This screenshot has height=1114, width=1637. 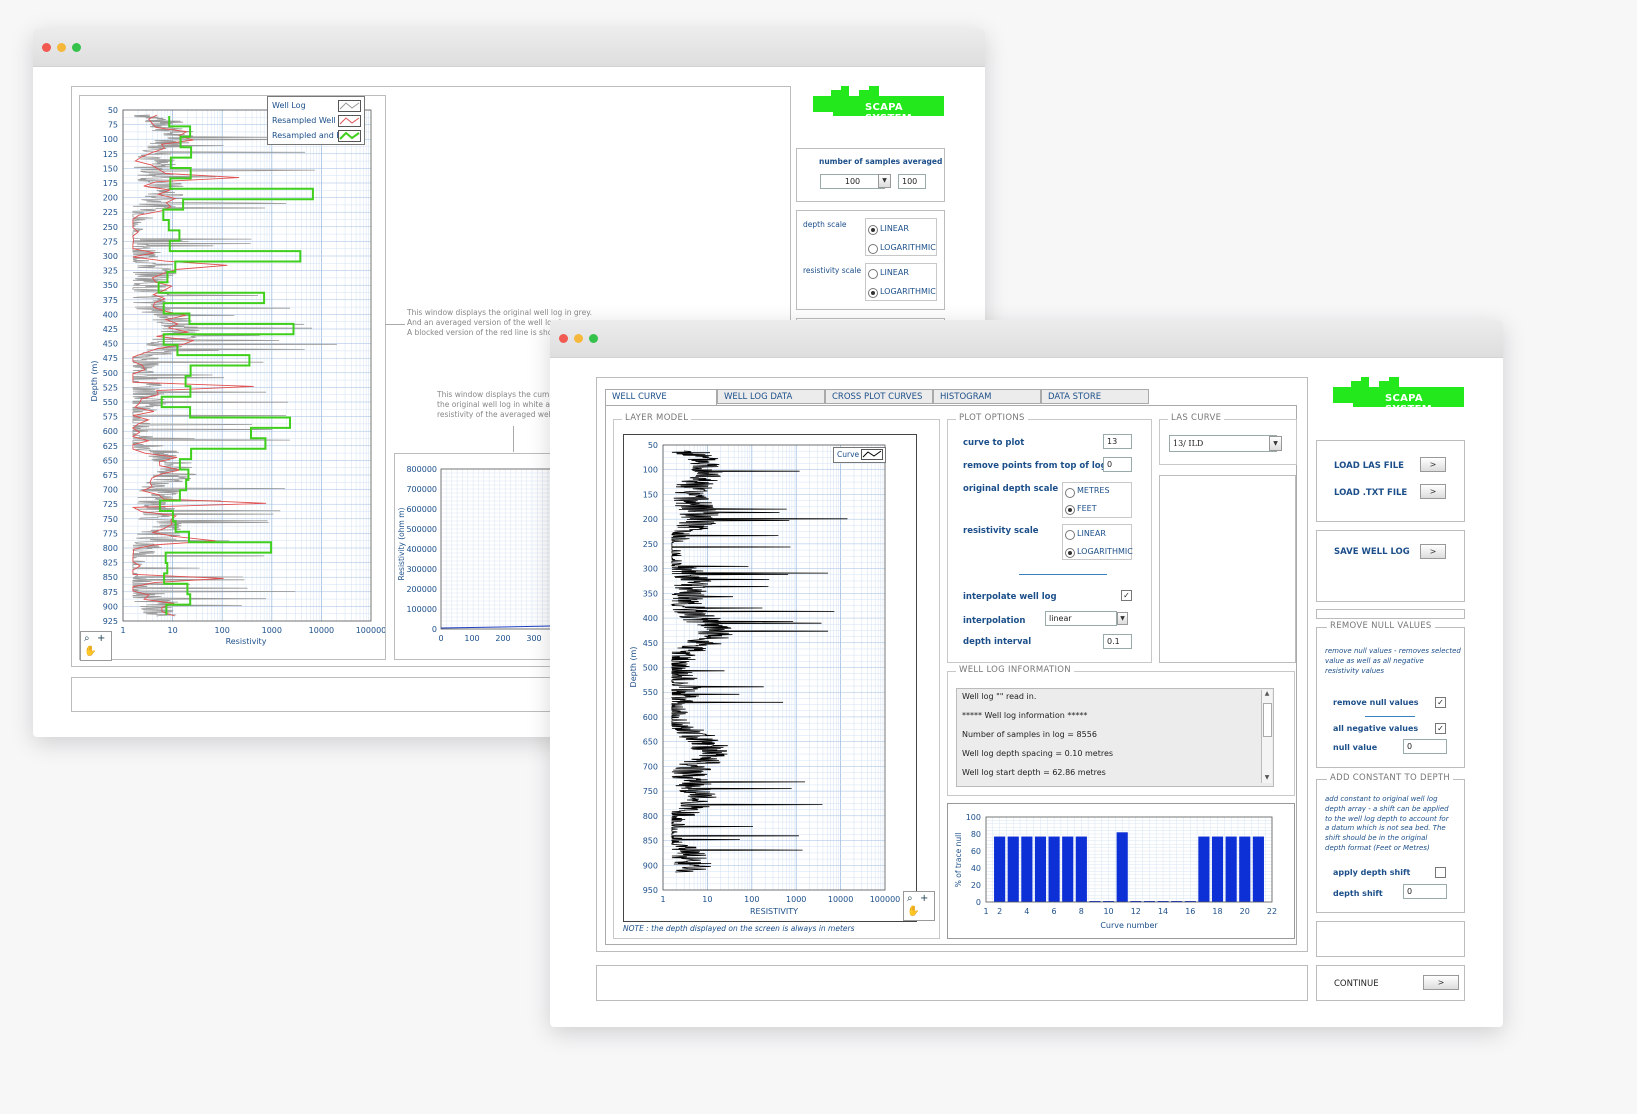 What do you see at coordinates (110, 592) in the screenshot?
I see `depth-tick: 875` at bounding box center [110, 592].